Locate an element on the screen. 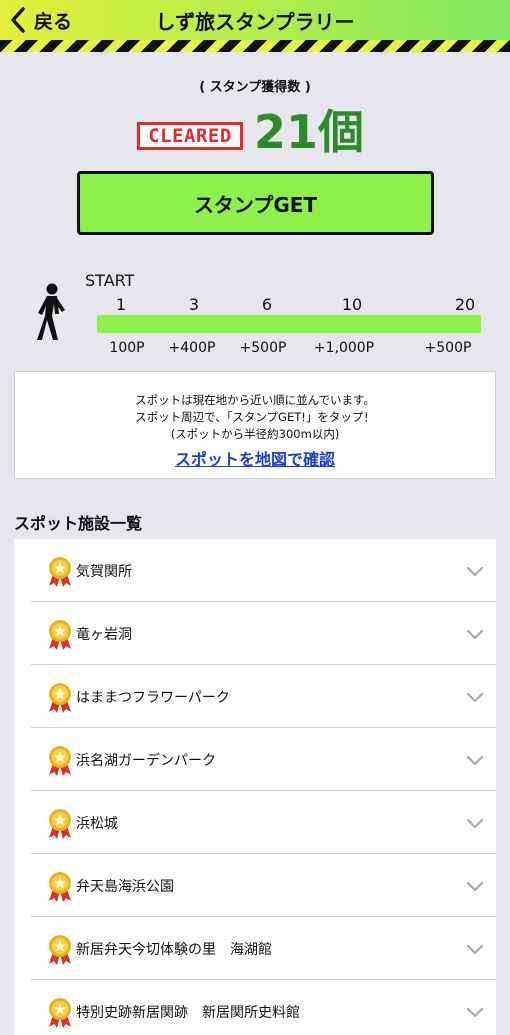 The image size is (510, 1035). spot-row: 浜松城 is located at coordinates (263, 822).